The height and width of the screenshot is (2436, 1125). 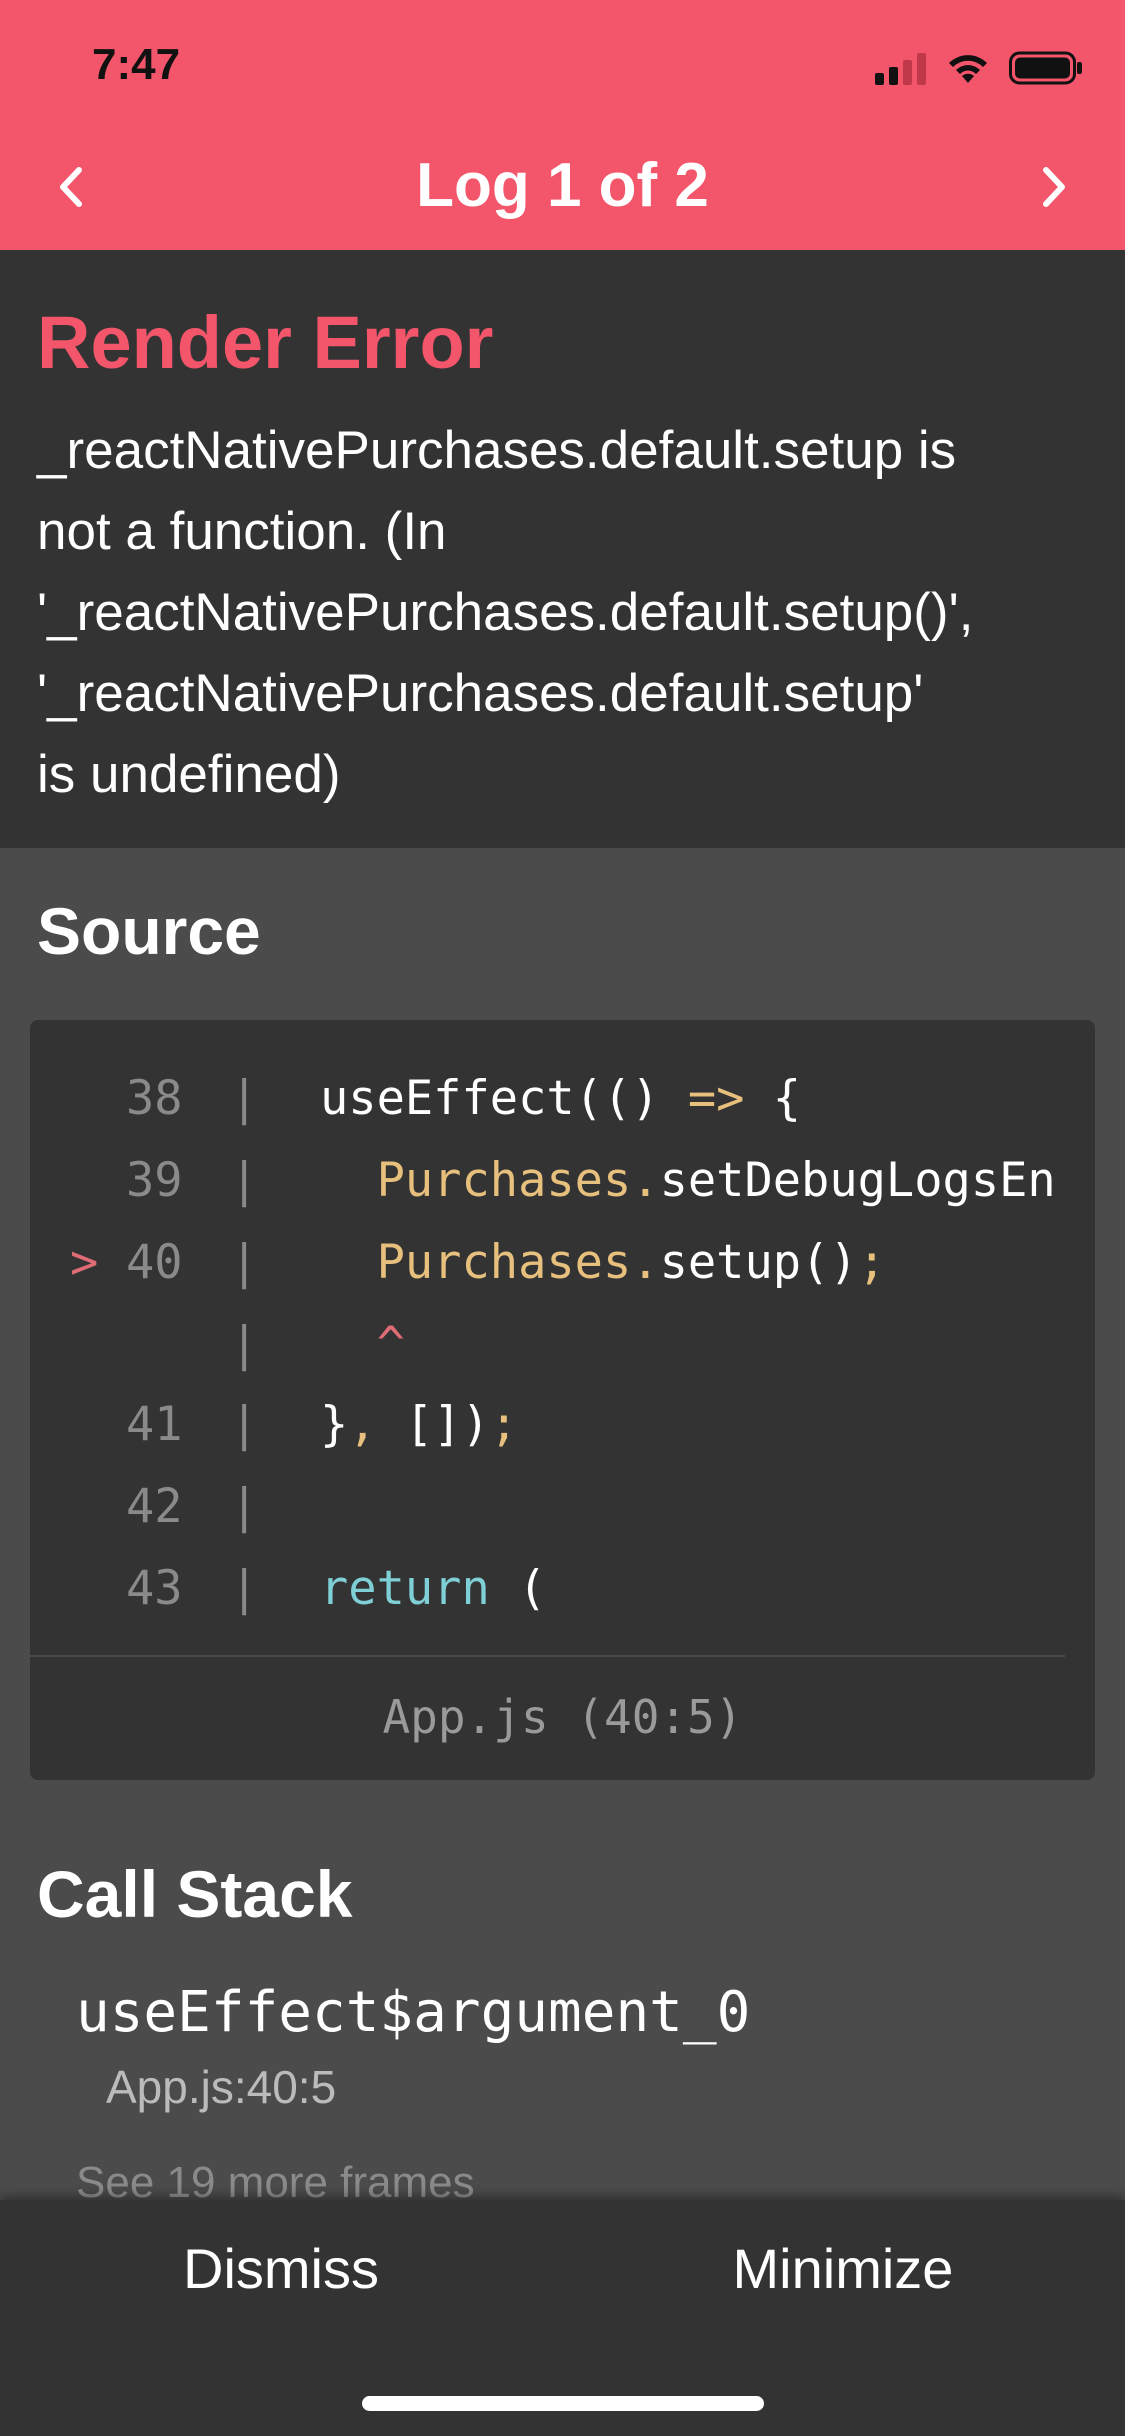 I want to click on line-number: 41, so click(x=154, y=1424).